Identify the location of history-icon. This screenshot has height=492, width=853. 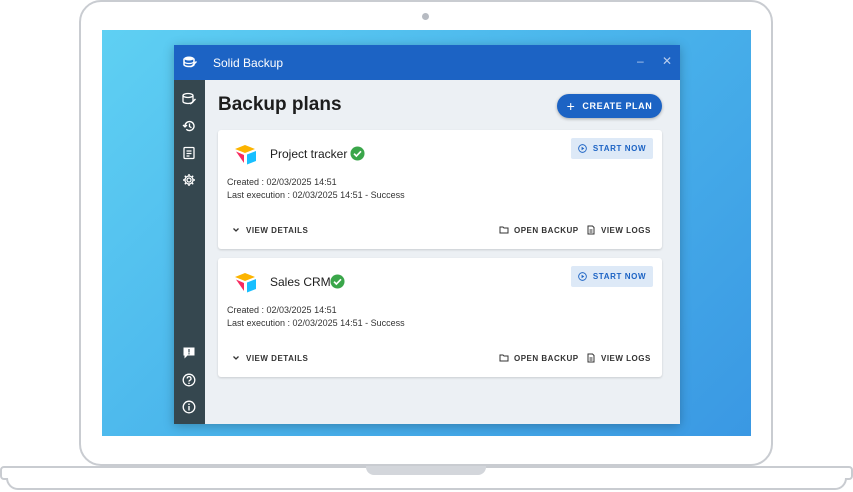
(188, 126).